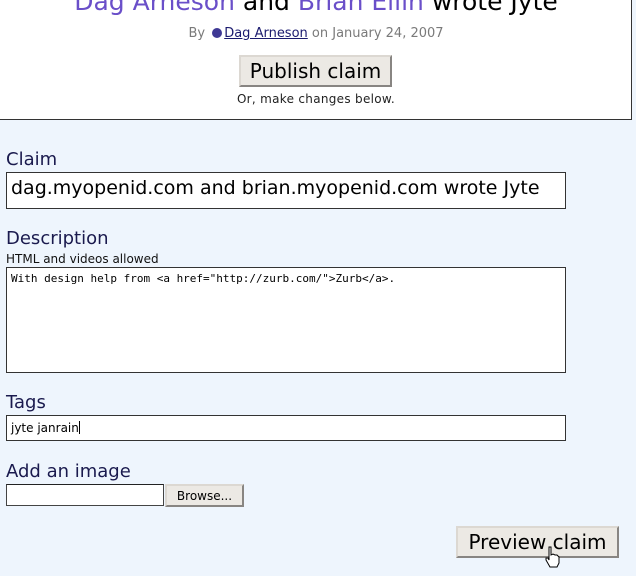  Describe the element at coordinates (57, 238) in the screenshot. I see `description-label: Description` at that location.